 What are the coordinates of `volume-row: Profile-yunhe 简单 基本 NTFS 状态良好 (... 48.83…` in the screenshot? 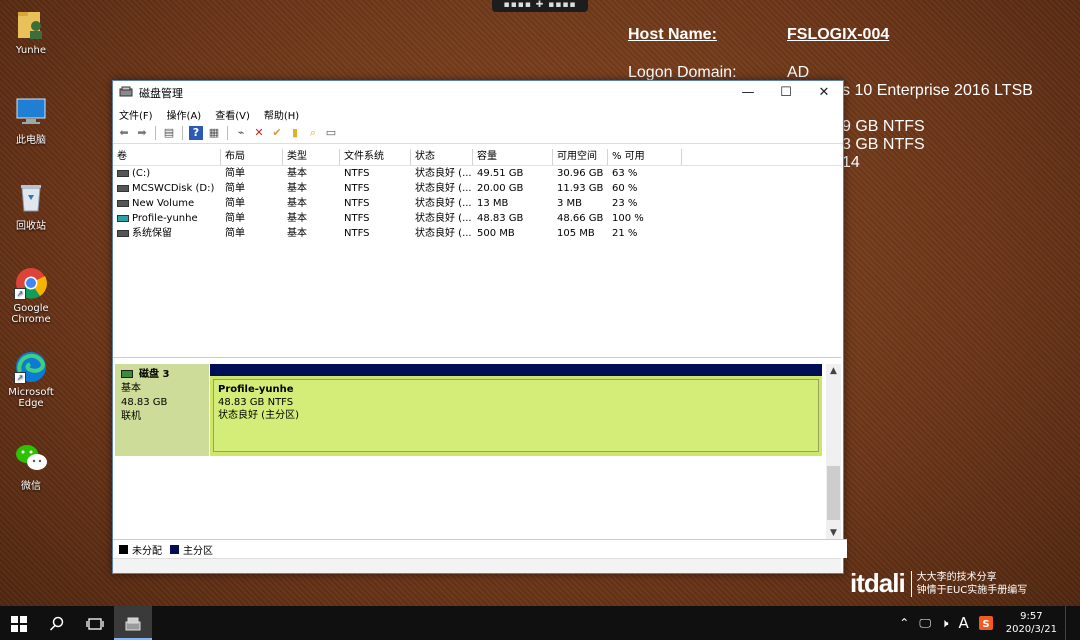 It's located at (477, 218).